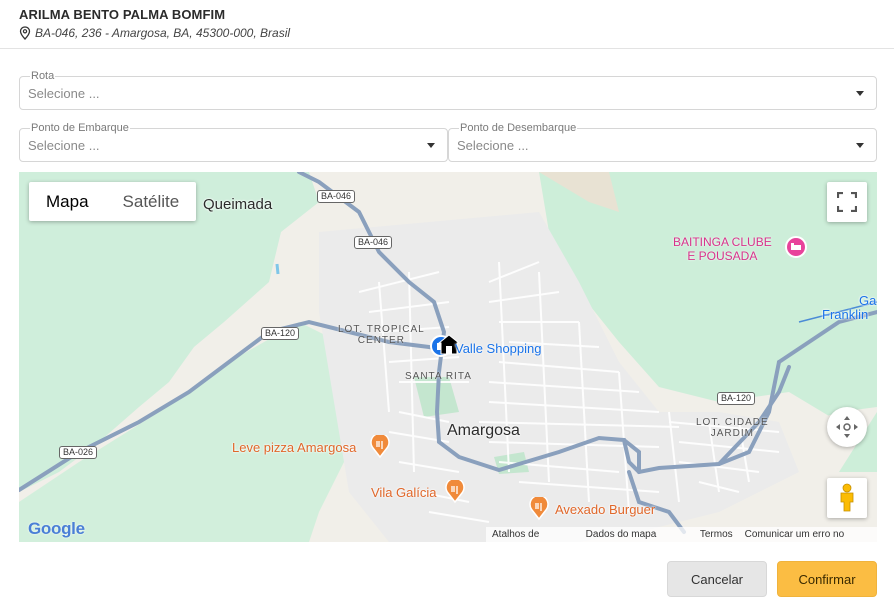  I want to click on report-error-link: Comunicar um erro no mapa, so click(808, 534).